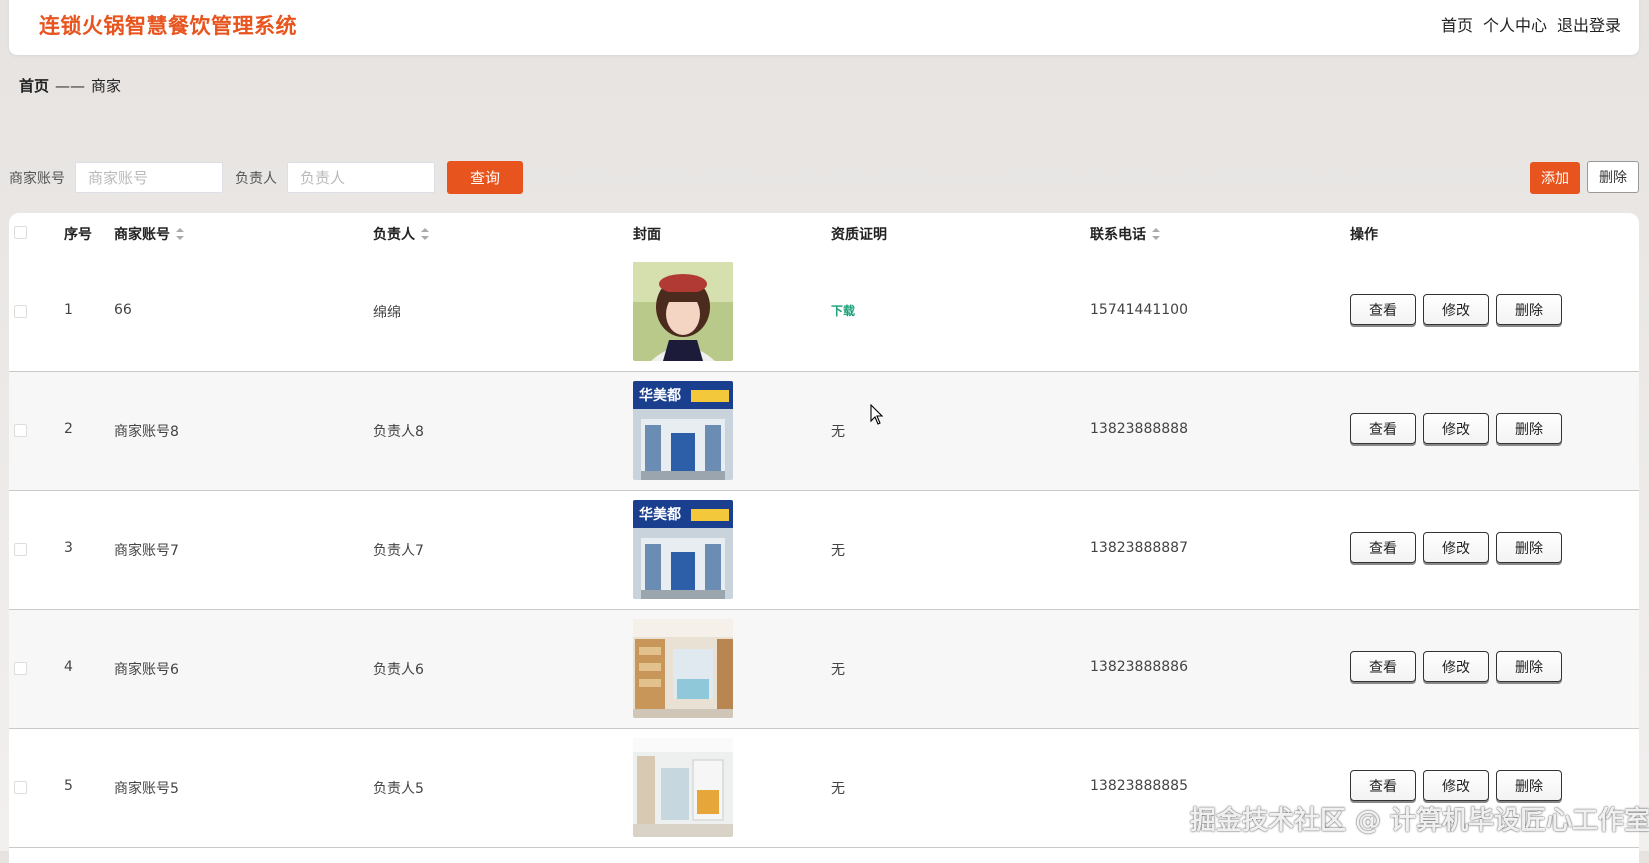 The width and height of the screenshot is (1649, 863). I want to click on header-cover: 封面, so click(647, 235).